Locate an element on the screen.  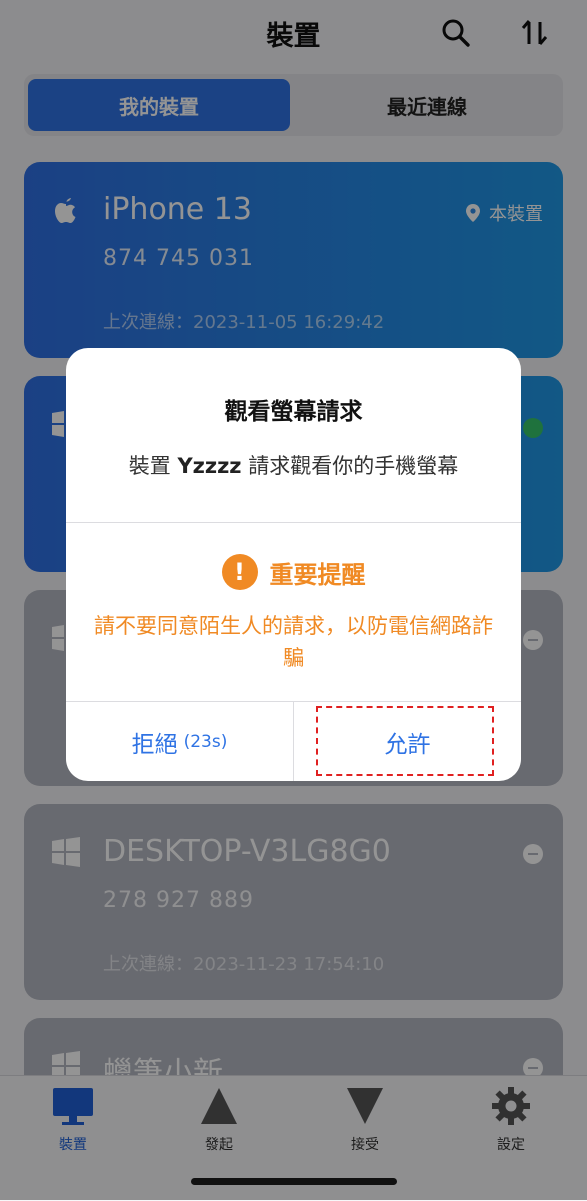
warning-header: ! 重要提醒 is located at coordinates (293, 572).